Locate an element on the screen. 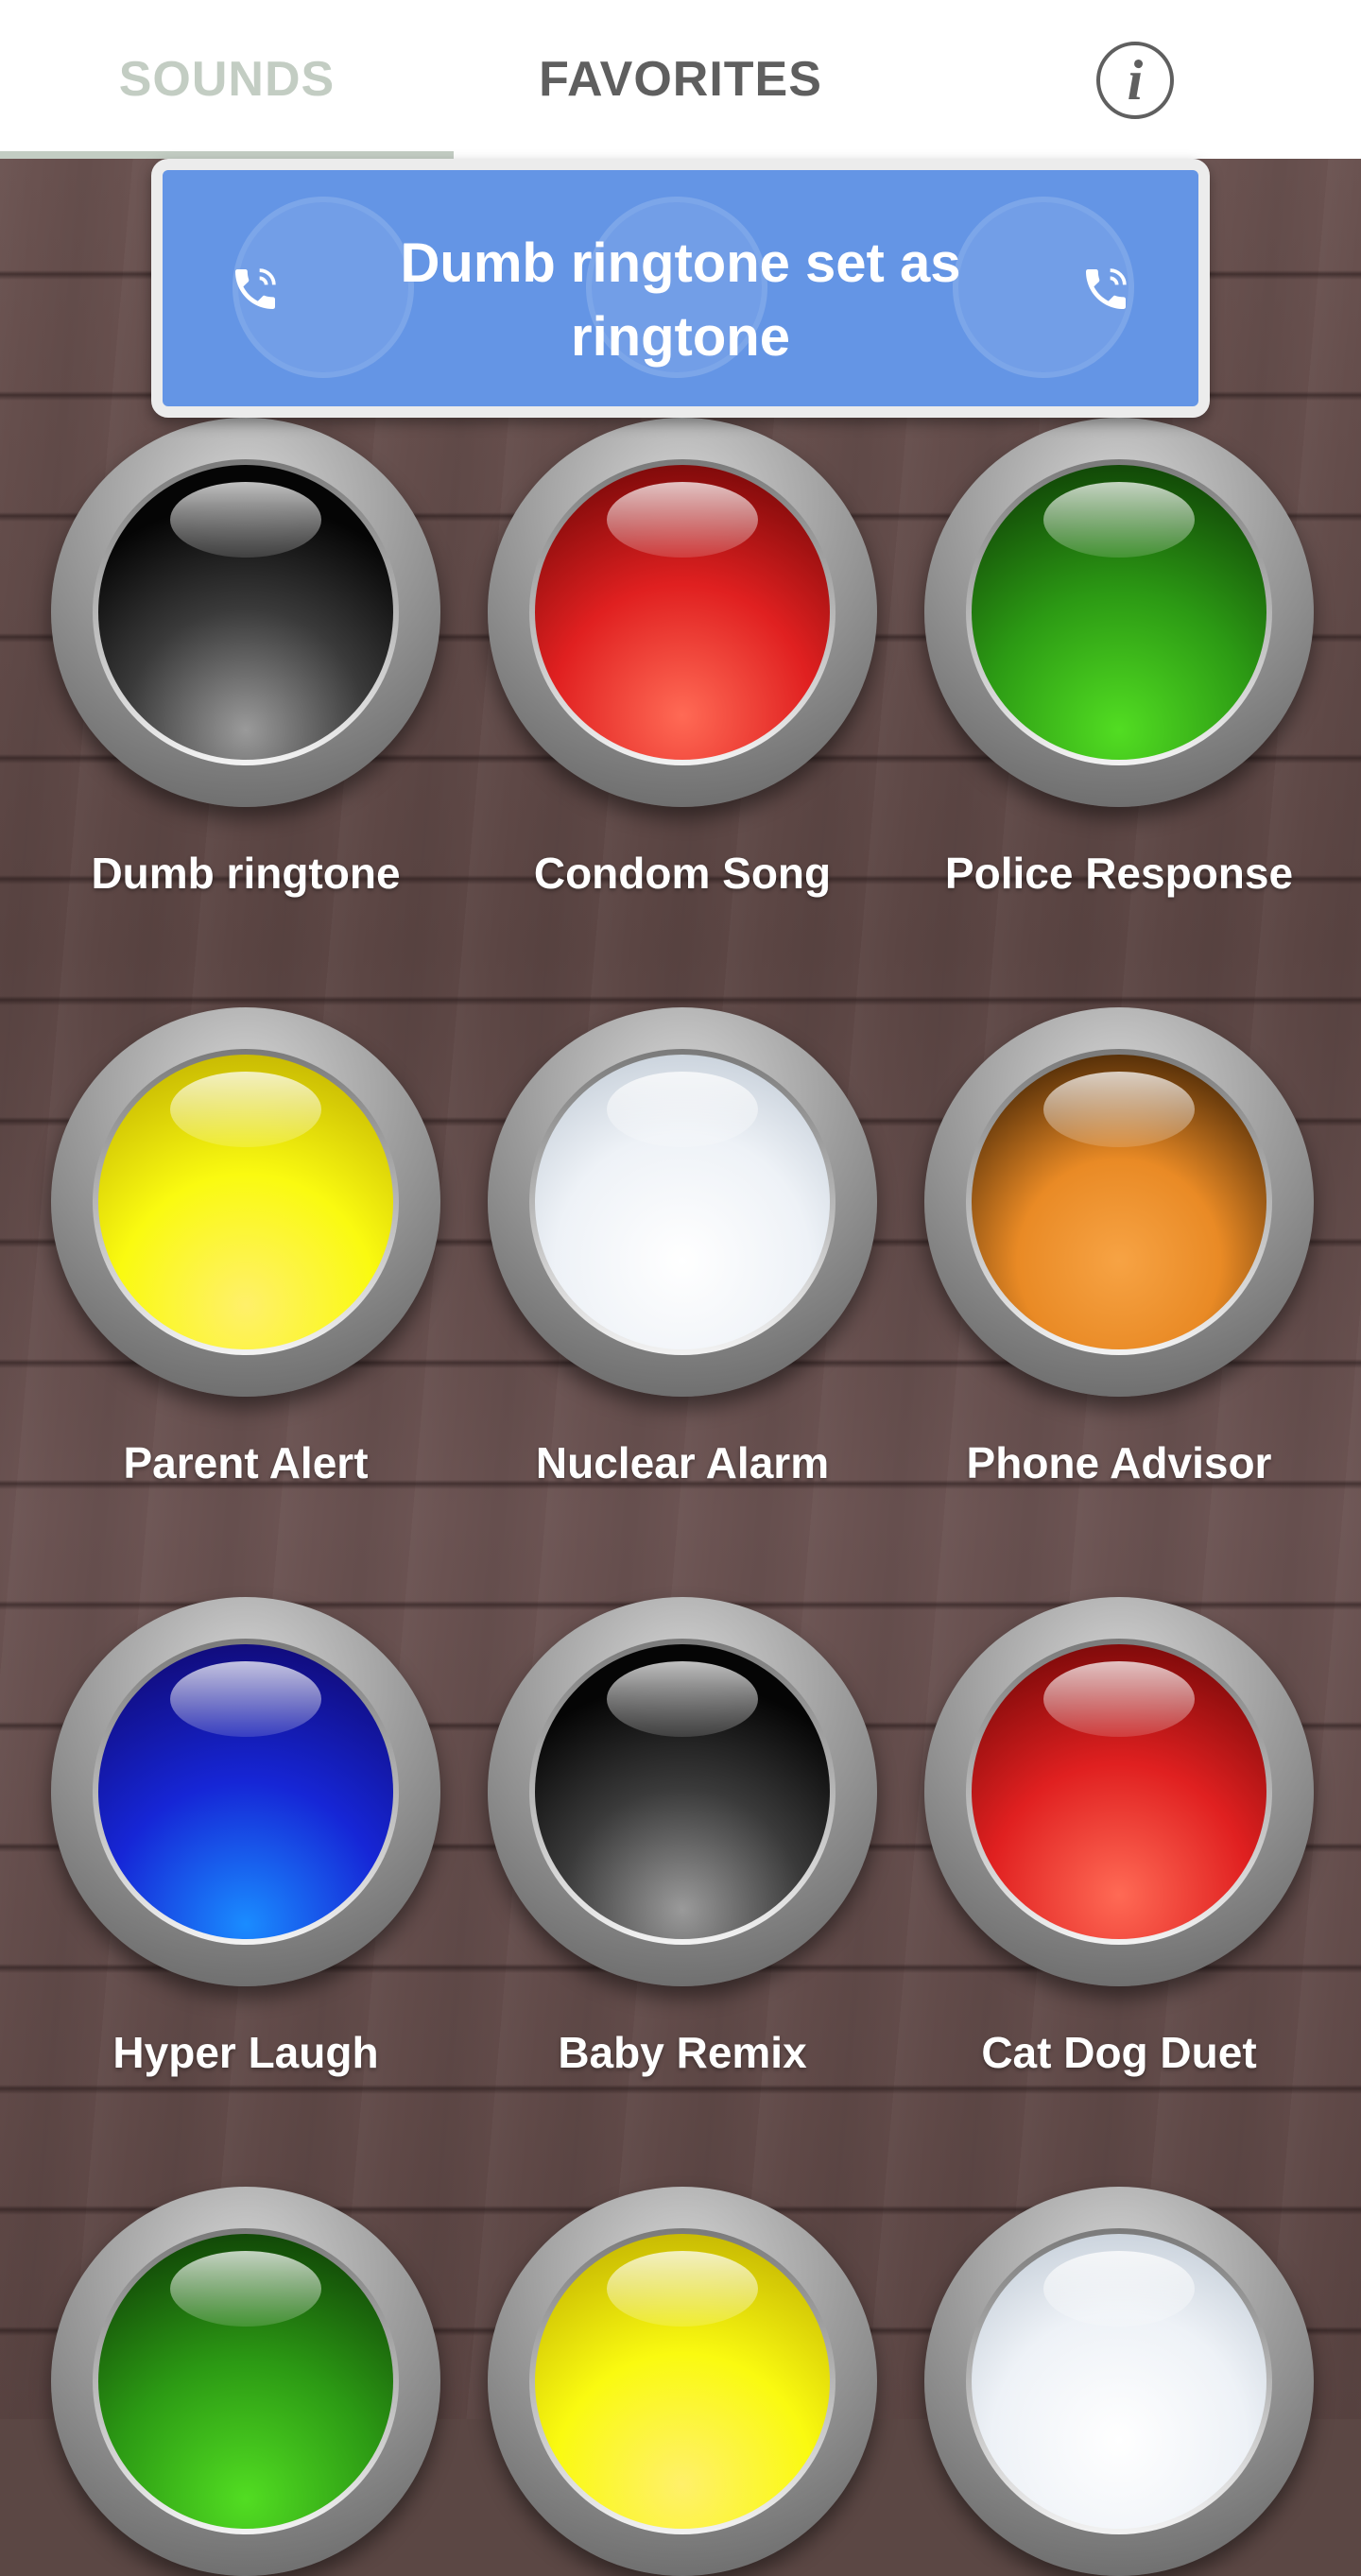 The image size is (1361, 2576). sound-label: Nuclear Alarm is located at coordinates (682, 1462).